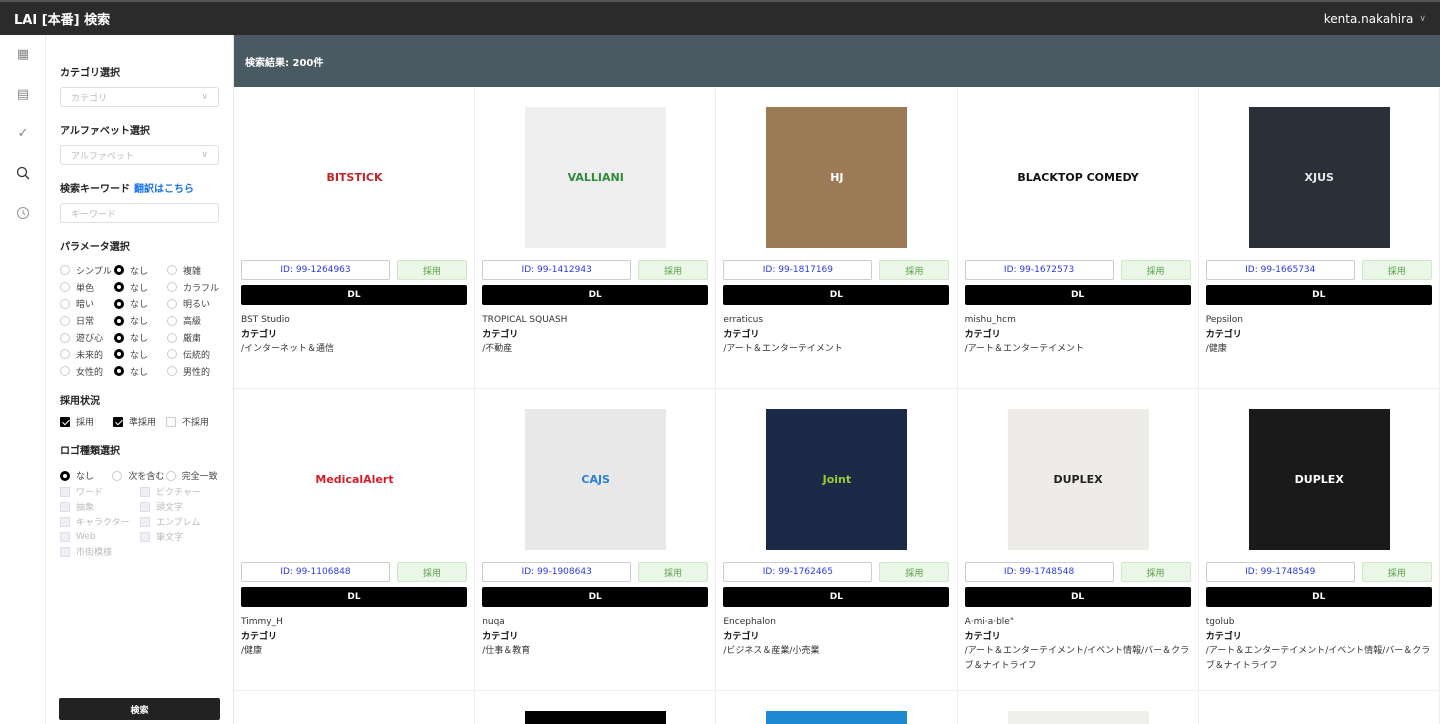 This screenshot has width=1440, height=724. Describe the element at coordinates (100, 521) in the screenshot. I see `logo-type-checkbox: キャラクター` at that location.